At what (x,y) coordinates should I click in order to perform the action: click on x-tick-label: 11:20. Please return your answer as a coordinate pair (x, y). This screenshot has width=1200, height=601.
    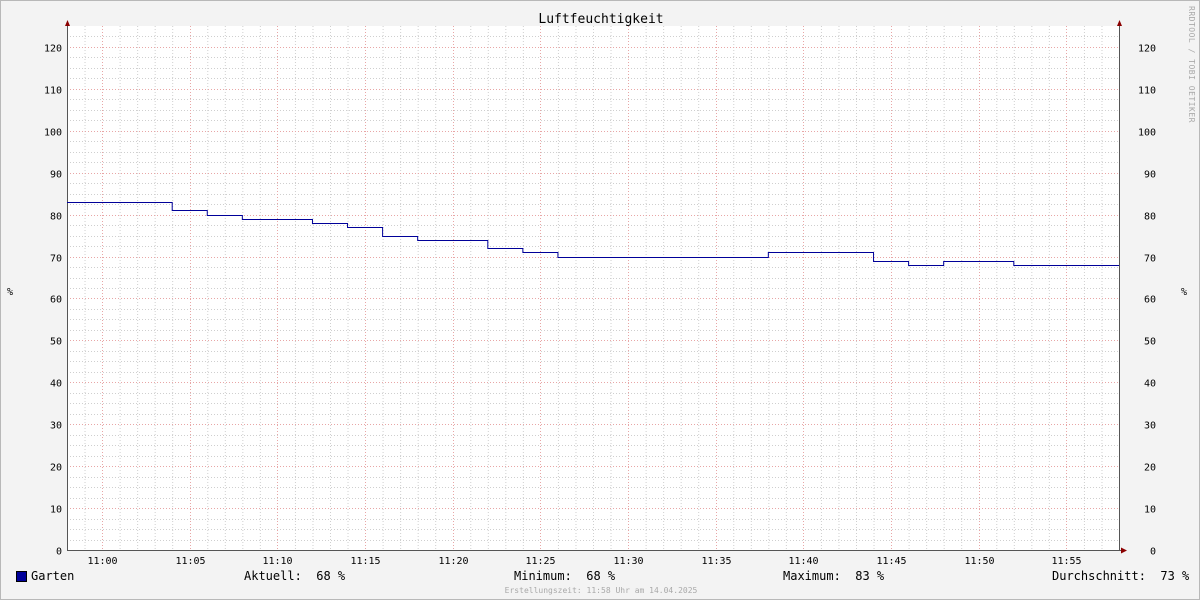
    Looking at the image, I should click on (453, 561).